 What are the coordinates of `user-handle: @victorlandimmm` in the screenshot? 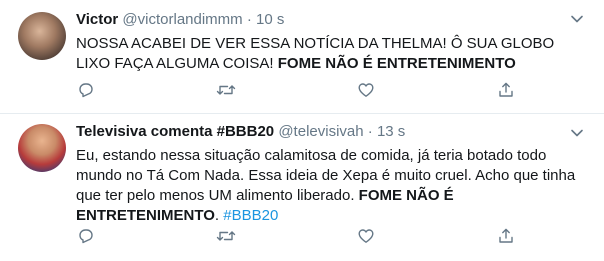 It's located at (182, 19).